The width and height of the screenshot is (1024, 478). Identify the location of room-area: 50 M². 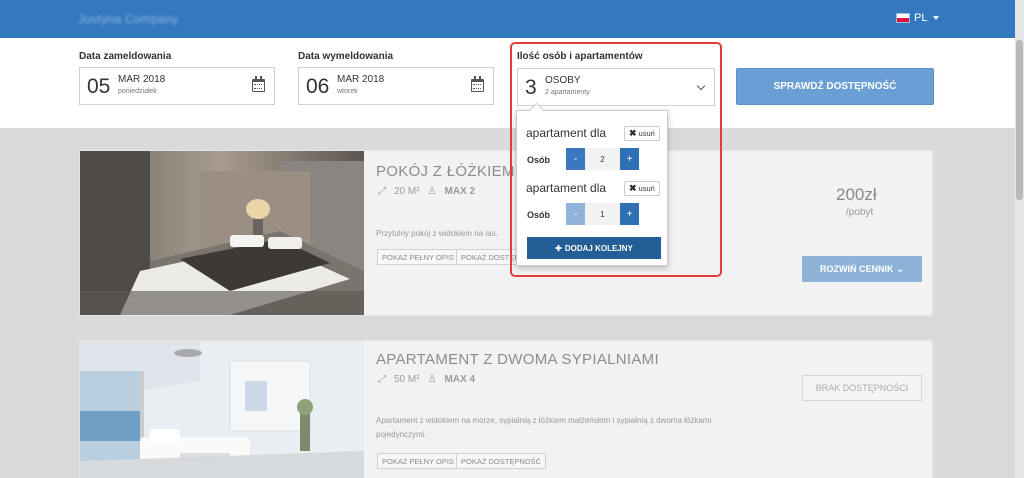
(407, 379).